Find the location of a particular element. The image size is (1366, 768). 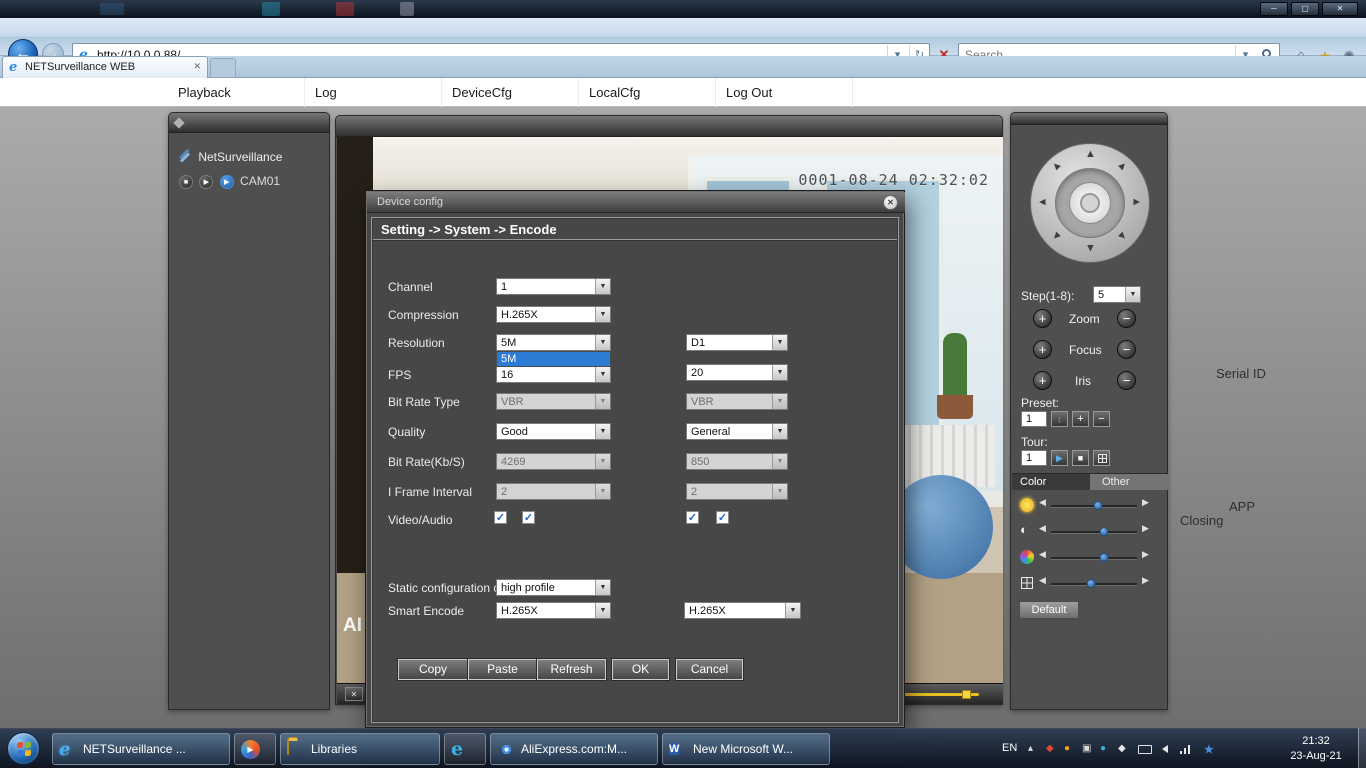

dialog-title-bar: Device config ✕ is located at coordinates (636, 202).